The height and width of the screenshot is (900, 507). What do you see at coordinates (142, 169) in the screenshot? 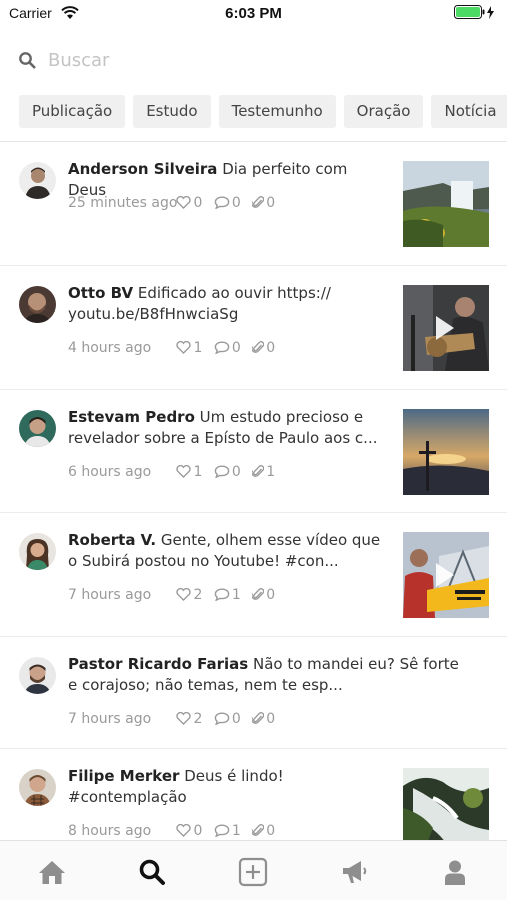
I see `author-name: Anderson Silveira` at bounding box center [142, 169].